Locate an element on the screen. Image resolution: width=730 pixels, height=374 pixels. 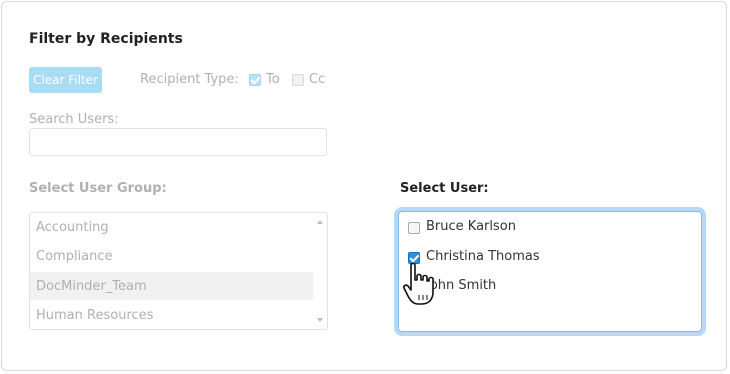
select-user-label: Select User: is located at coordinates (444, 188).